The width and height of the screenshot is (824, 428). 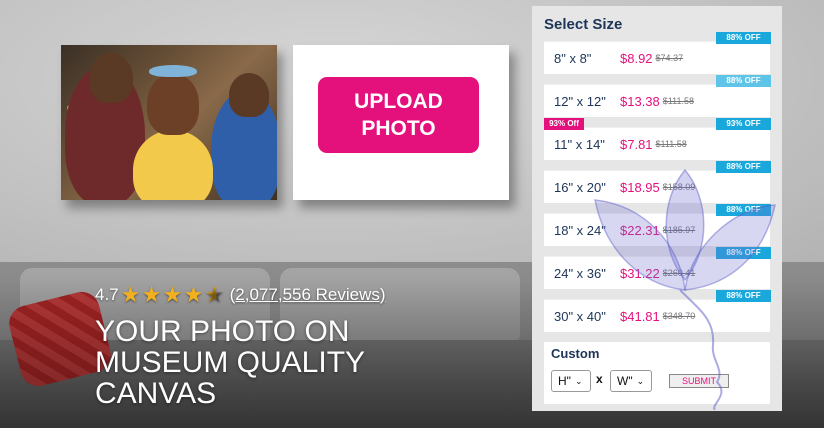 I want to click on height-select: H" ⌄, so click(x=571, y=381).